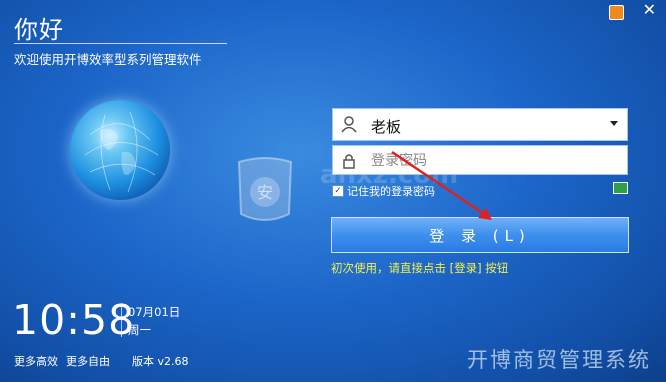 Image resolution: width=666 pixels, height=382 pixels. I want to click on monitor-icon, so click(620, 188).